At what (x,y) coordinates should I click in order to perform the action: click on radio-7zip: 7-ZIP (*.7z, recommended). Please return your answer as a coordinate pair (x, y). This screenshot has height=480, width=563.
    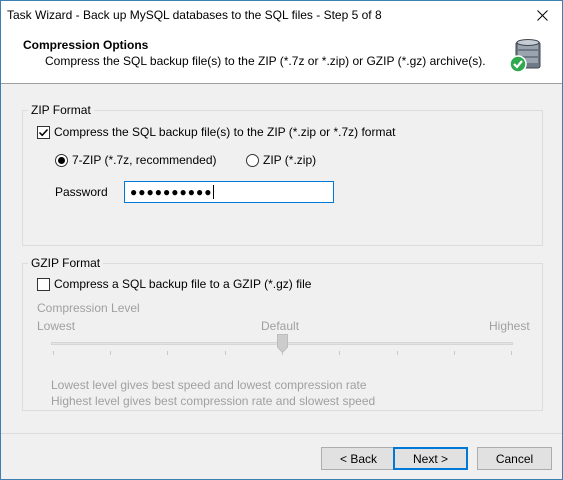
    Looking at the image, I should click on (136, 160).